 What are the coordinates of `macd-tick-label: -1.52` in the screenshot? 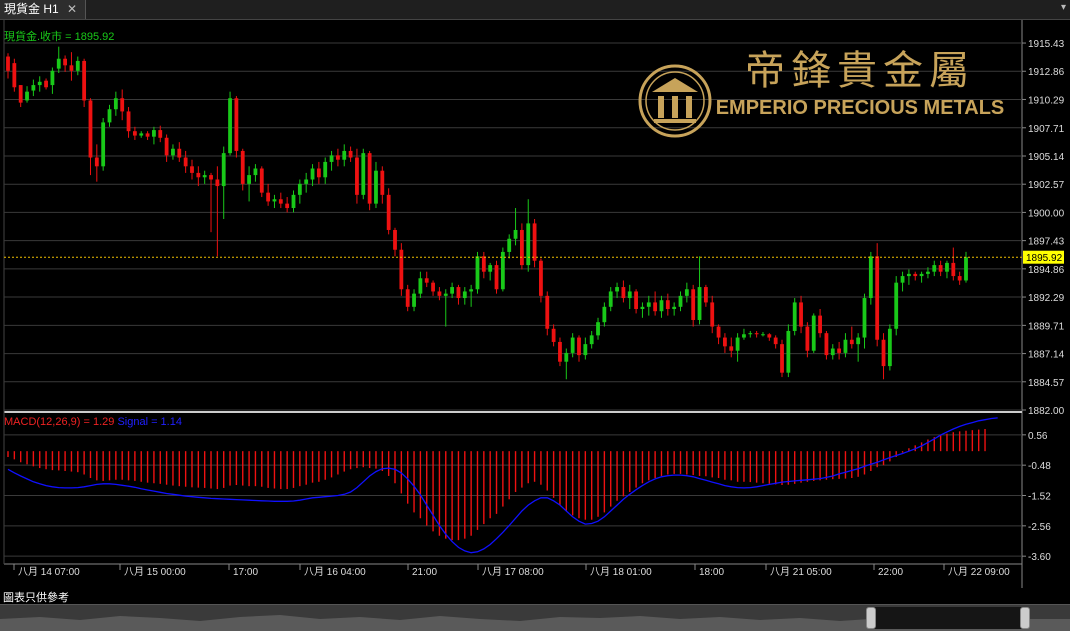 It's located at (1039, 497).